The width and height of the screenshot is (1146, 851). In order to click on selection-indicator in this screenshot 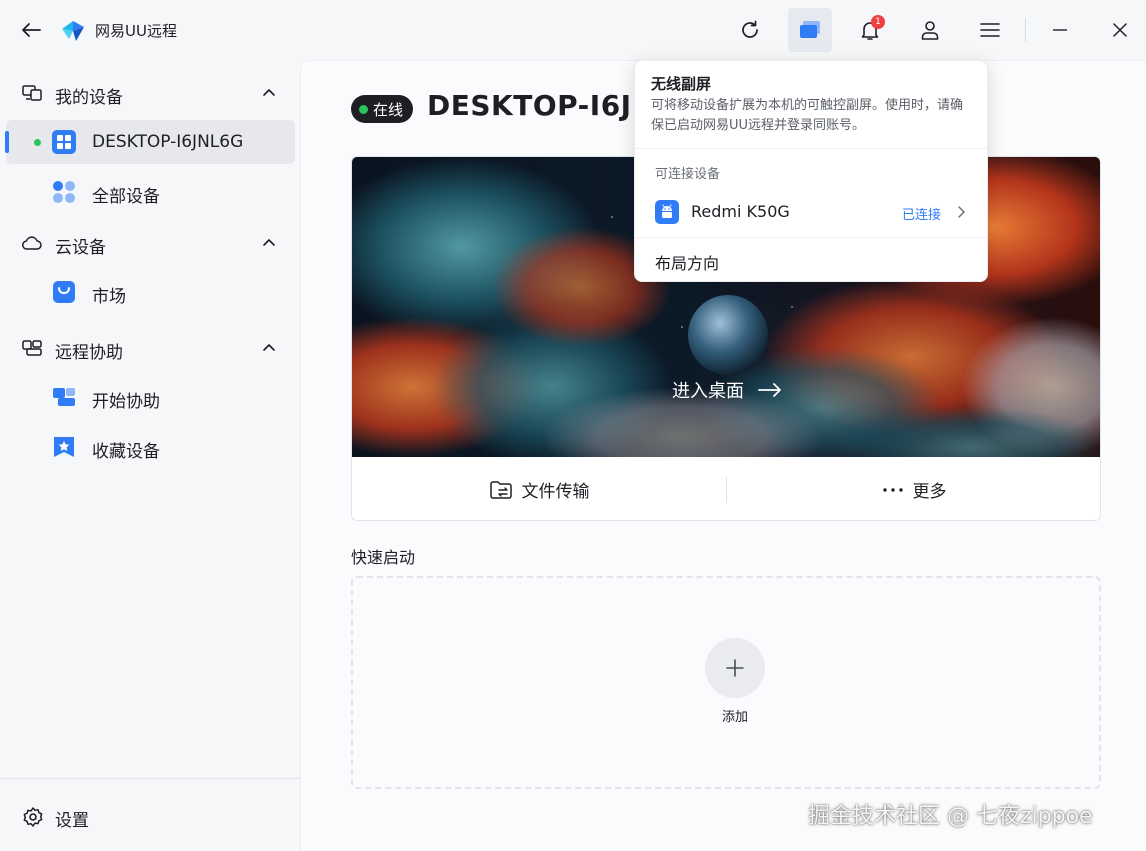, I will do `click(7, 142)`.